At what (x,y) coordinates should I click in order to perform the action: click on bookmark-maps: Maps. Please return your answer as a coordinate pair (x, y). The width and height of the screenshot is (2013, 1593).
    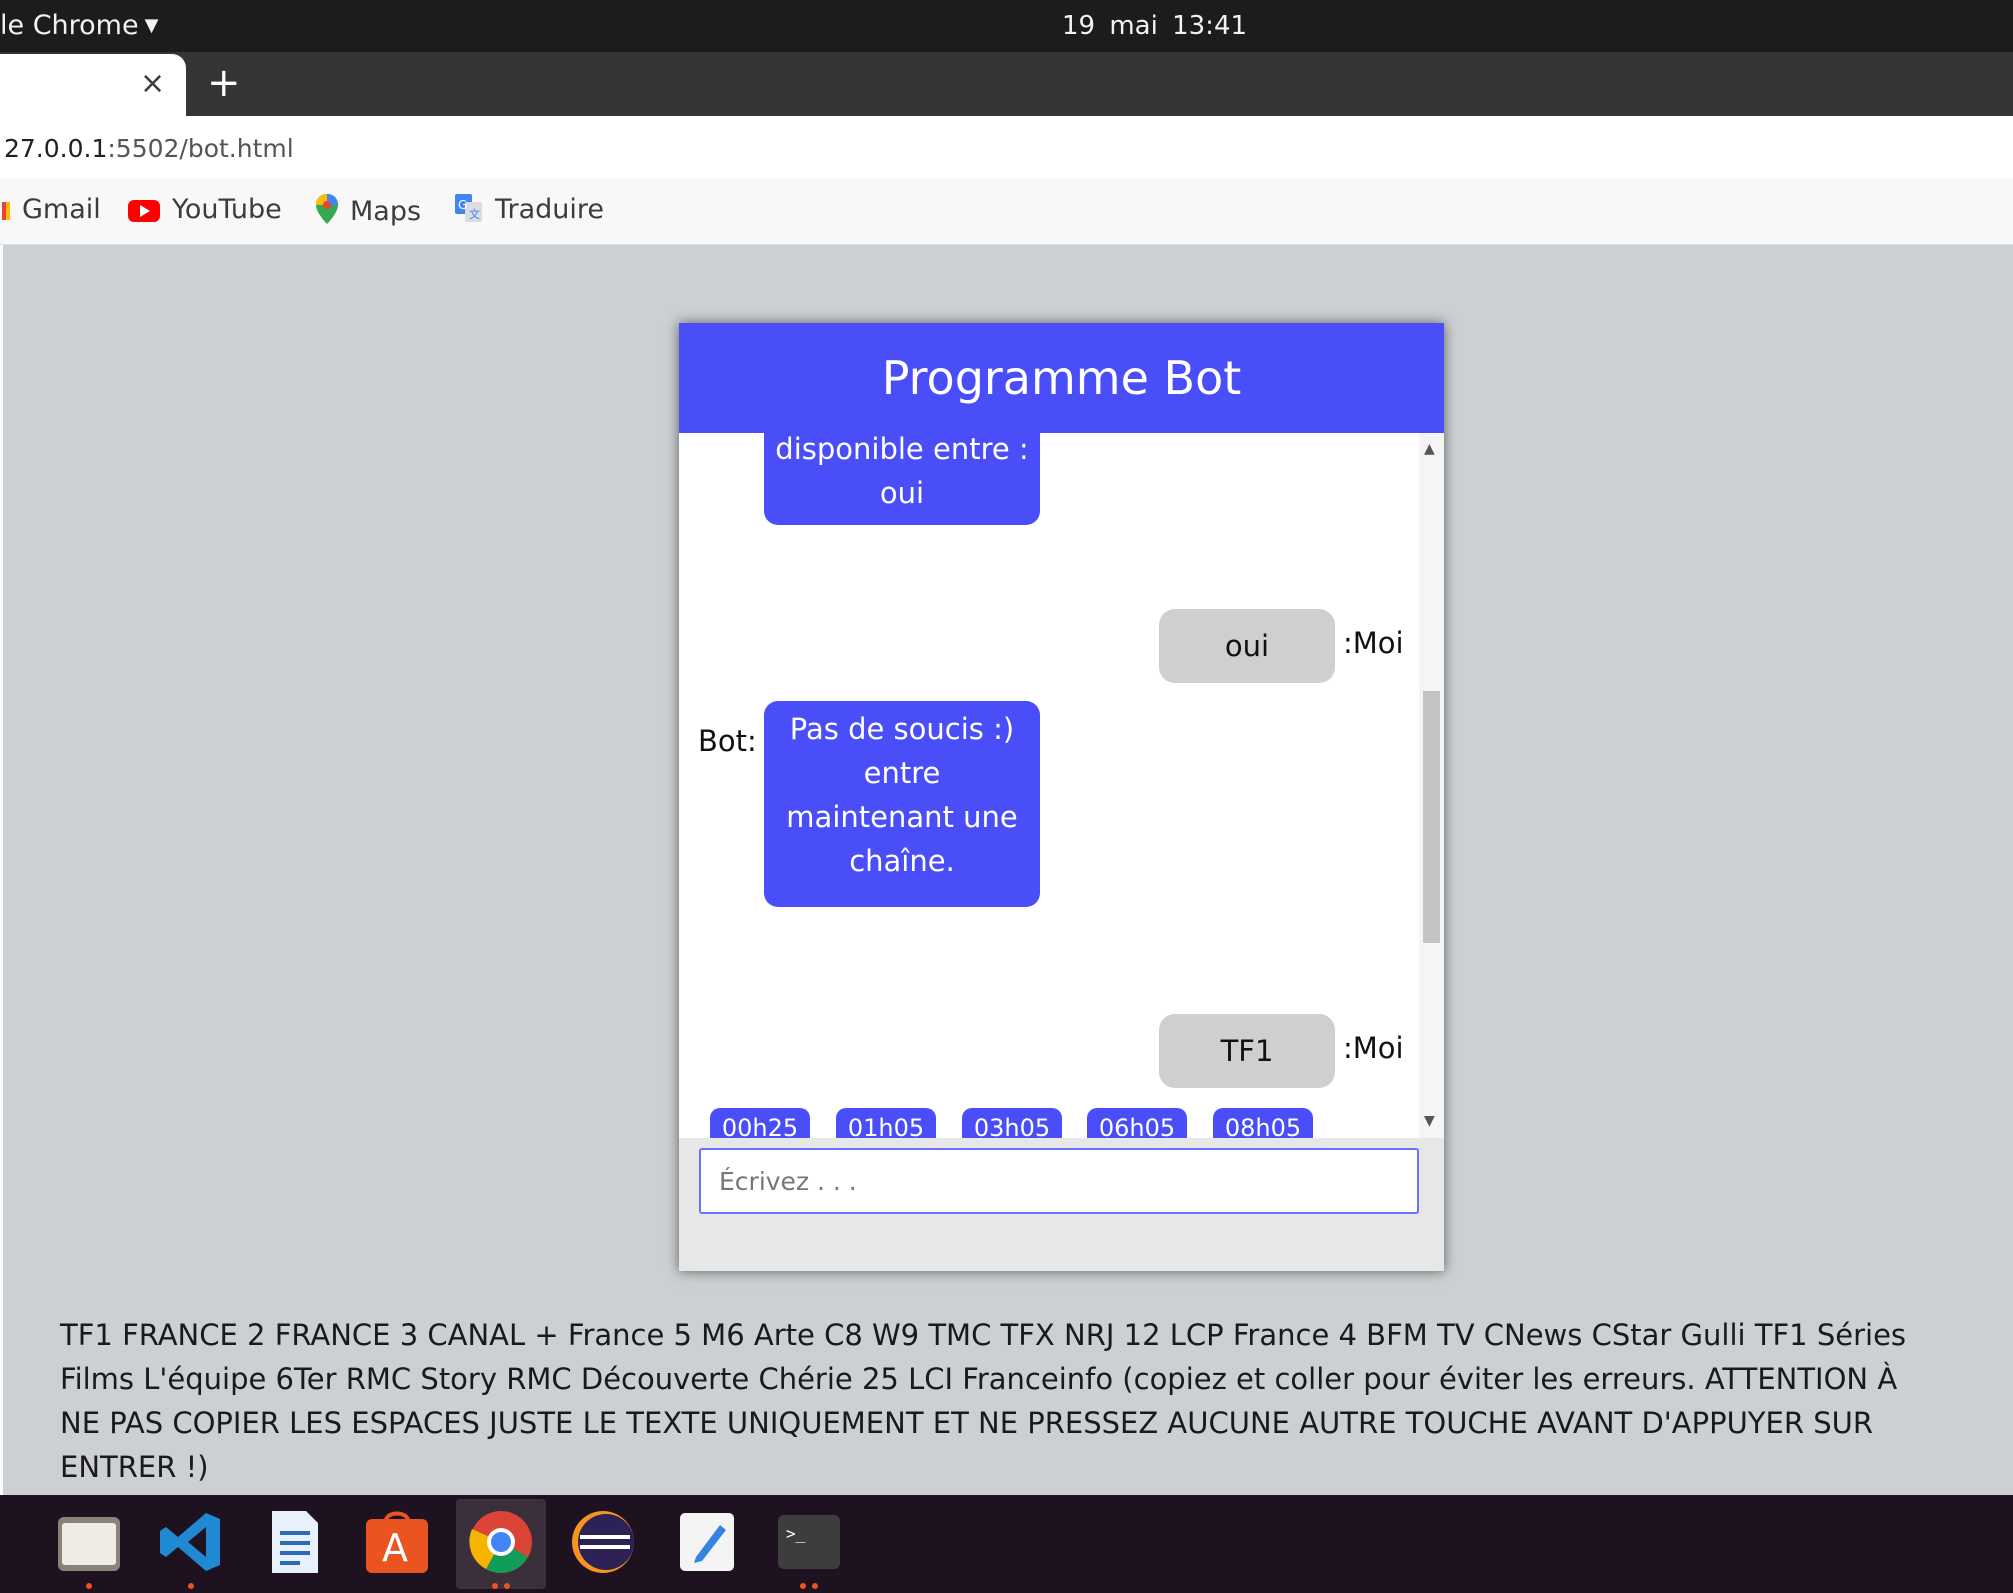
    Looking at the image, I should click on (368, 212).